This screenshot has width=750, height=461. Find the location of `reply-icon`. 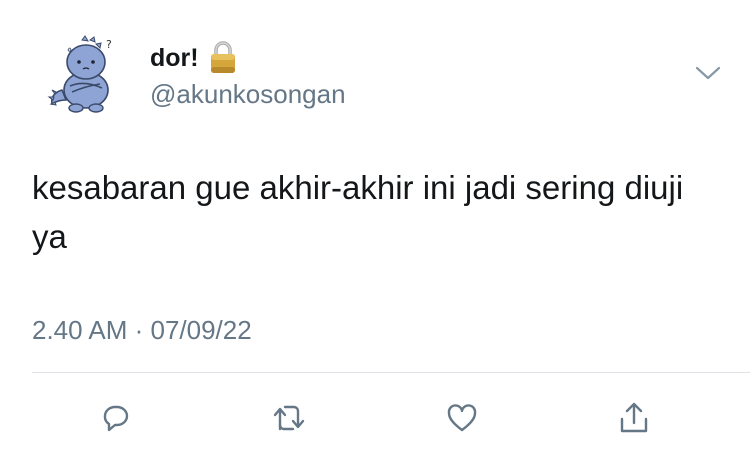

reply-icon is located at coordinates (116, 418).